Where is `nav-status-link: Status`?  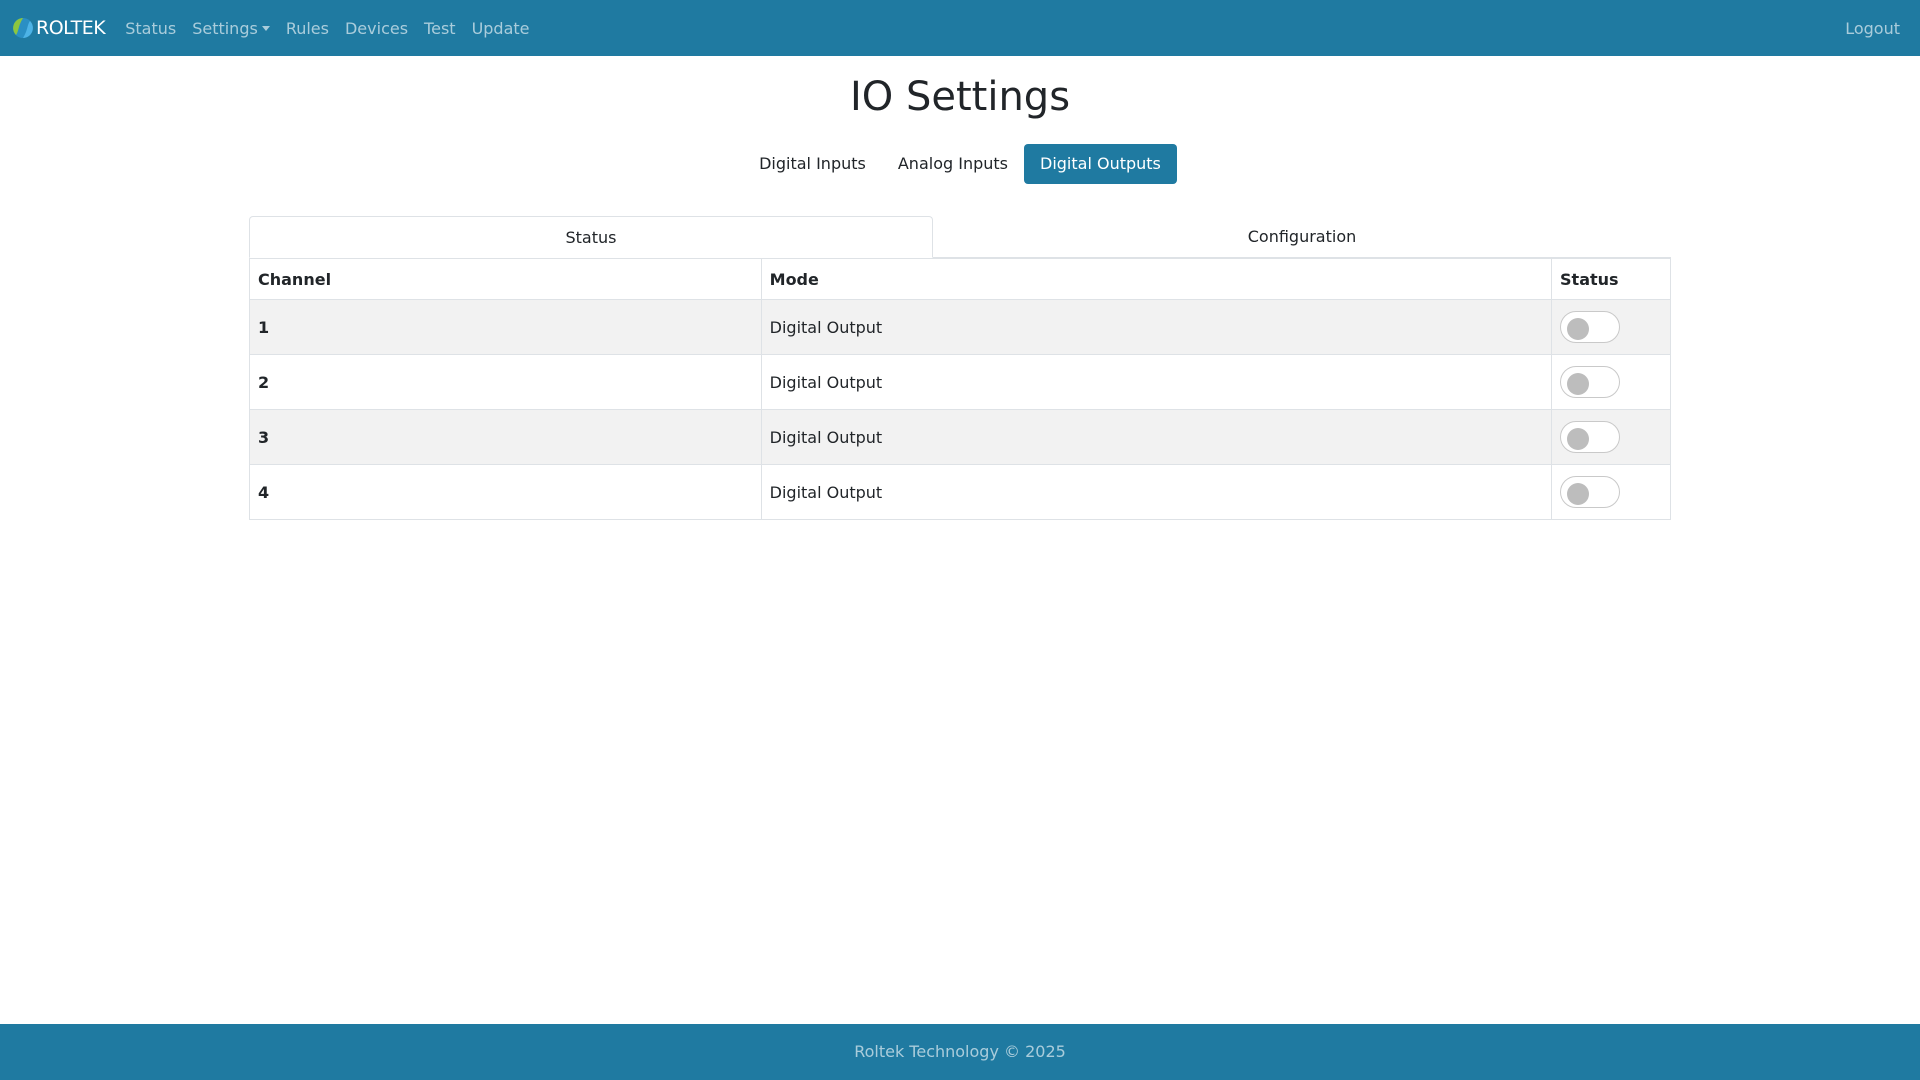 nav-status-link: Status is located at coordinates (150, 28).